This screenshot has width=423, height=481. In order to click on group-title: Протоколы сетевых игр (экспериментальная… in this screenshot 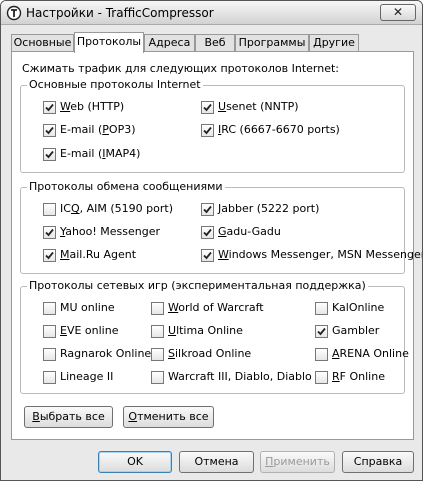, I will do `click(197, 285)`.